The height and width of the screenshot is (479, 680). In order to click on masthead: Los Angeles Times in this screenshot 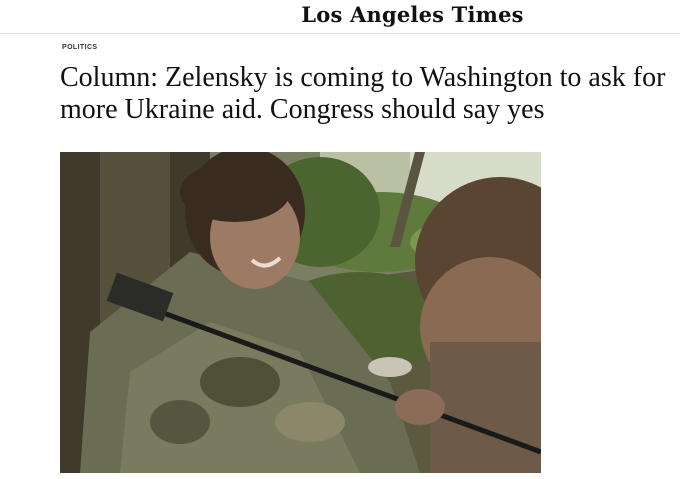, I will do `click(340, 17)`.